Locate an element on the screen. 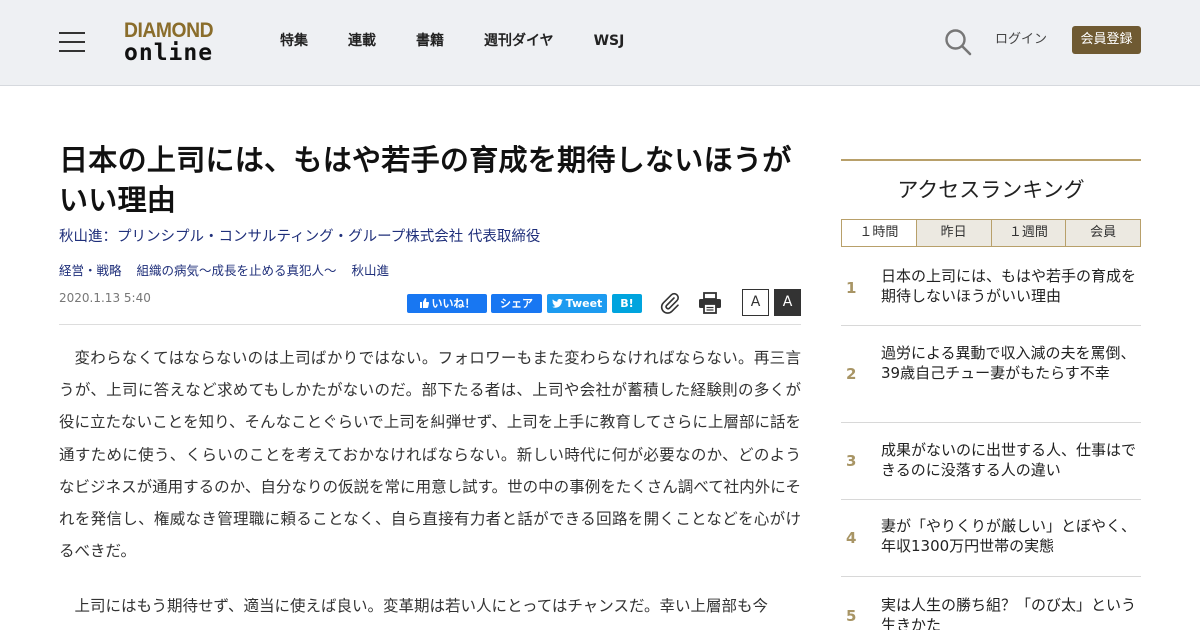 The height and width of the screenshot is (630, 1200). tweet-button: Tweet is located at coordinates (577, 303).